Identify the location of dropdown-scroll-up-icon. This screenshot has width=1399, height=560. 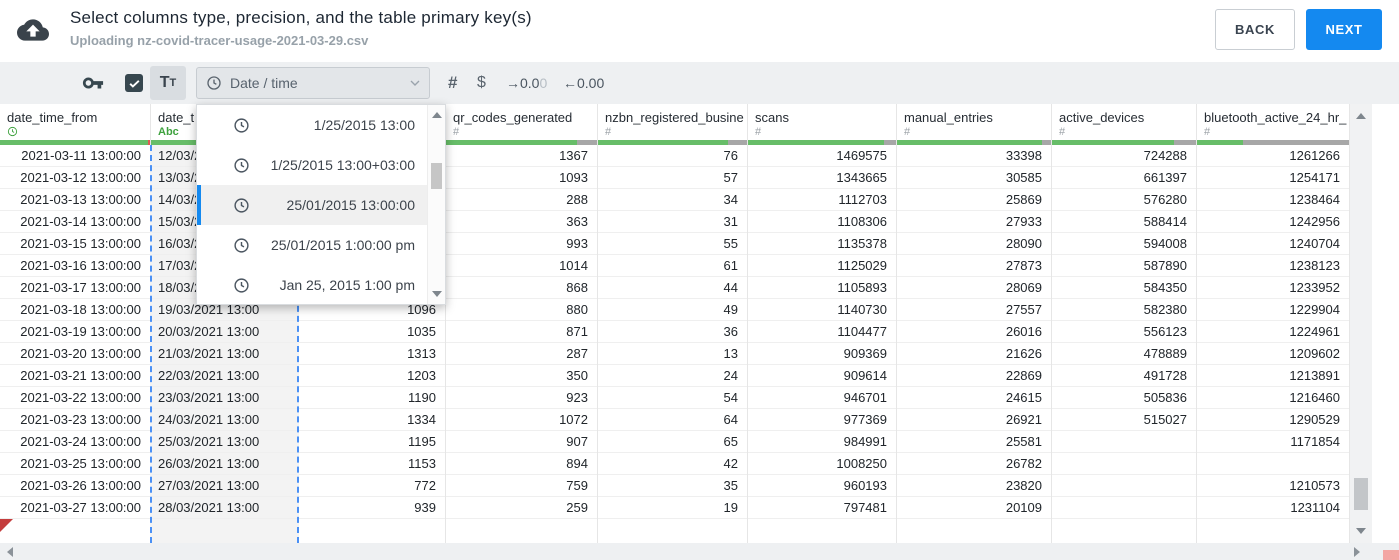
(437, 115).